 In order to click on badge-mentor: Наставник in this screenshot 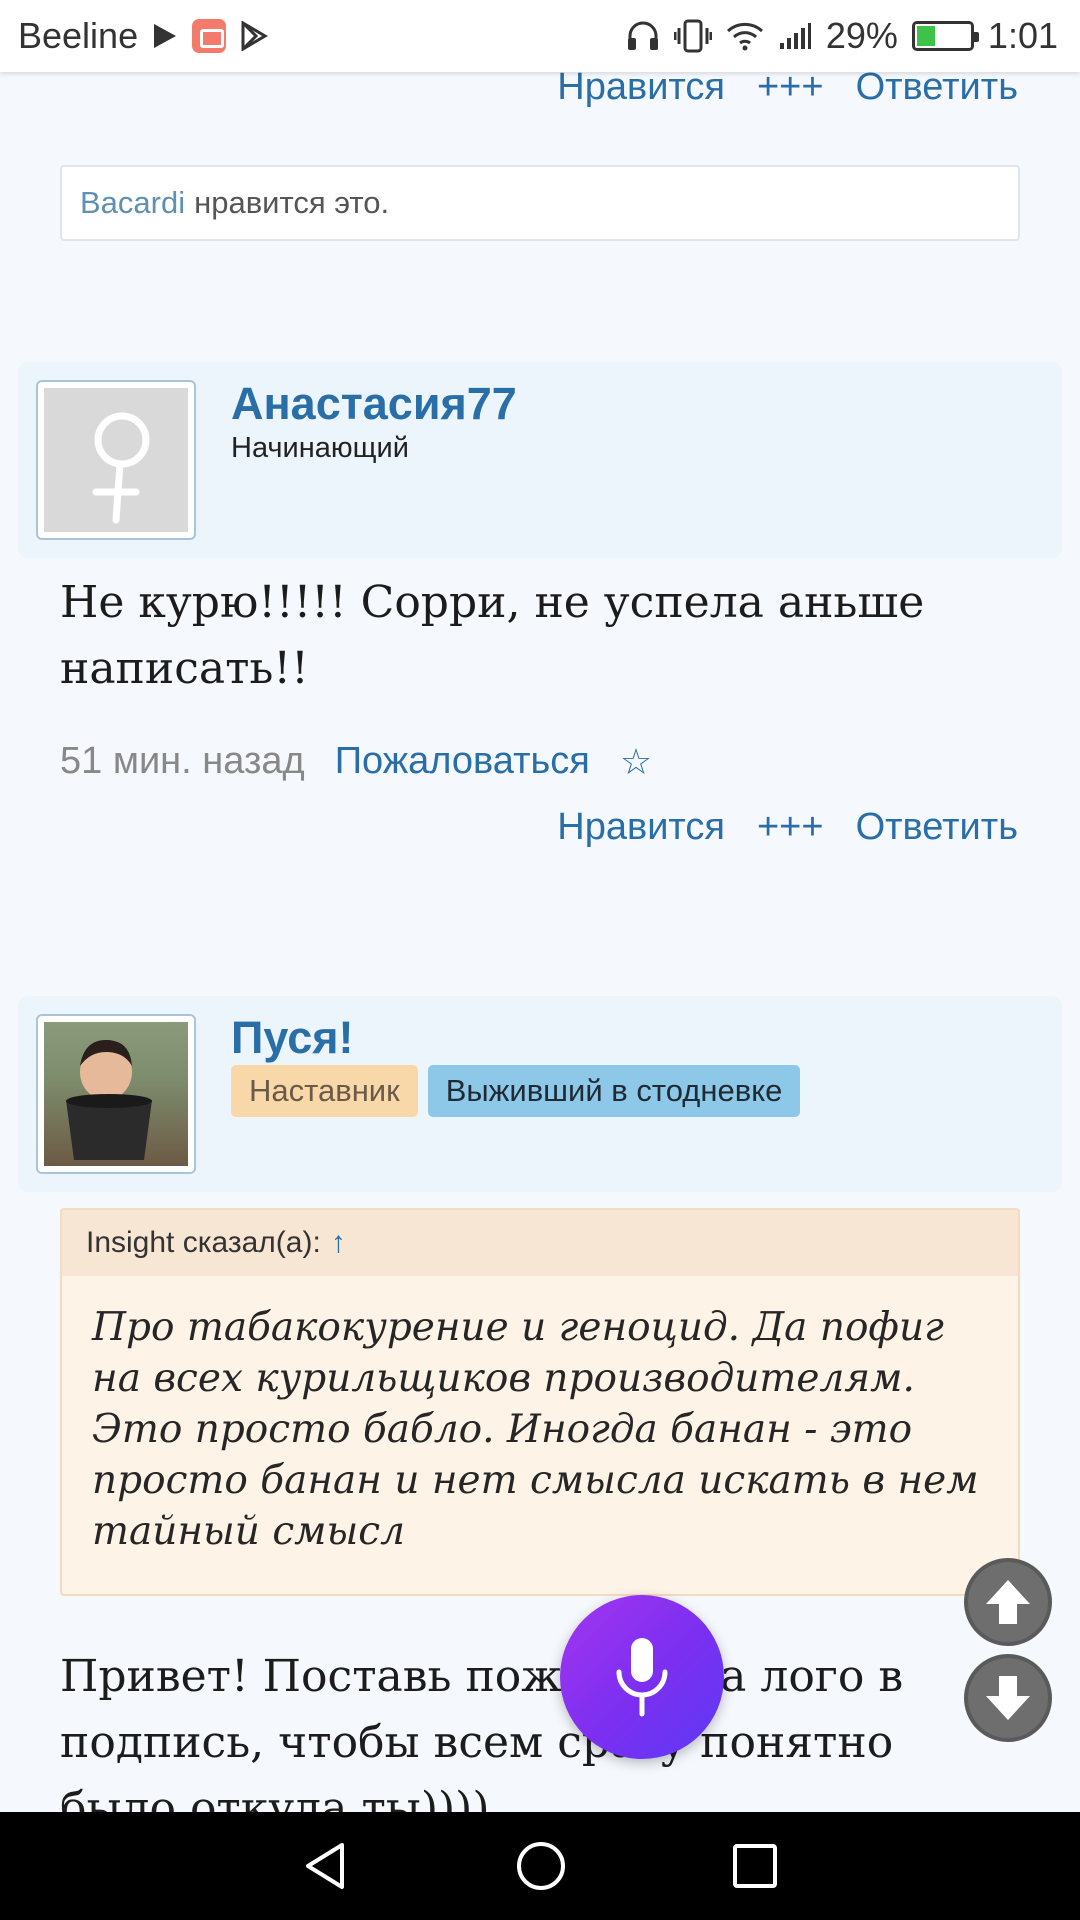, I will do `click(324, 1091)`.